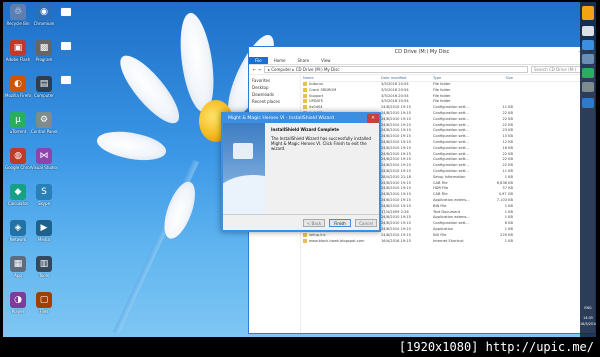 The image size is (600, 357). Describe the element at coordinates (44, 131) in the screenshot. I see `desktop-icon-label: Control Panel` at that location.